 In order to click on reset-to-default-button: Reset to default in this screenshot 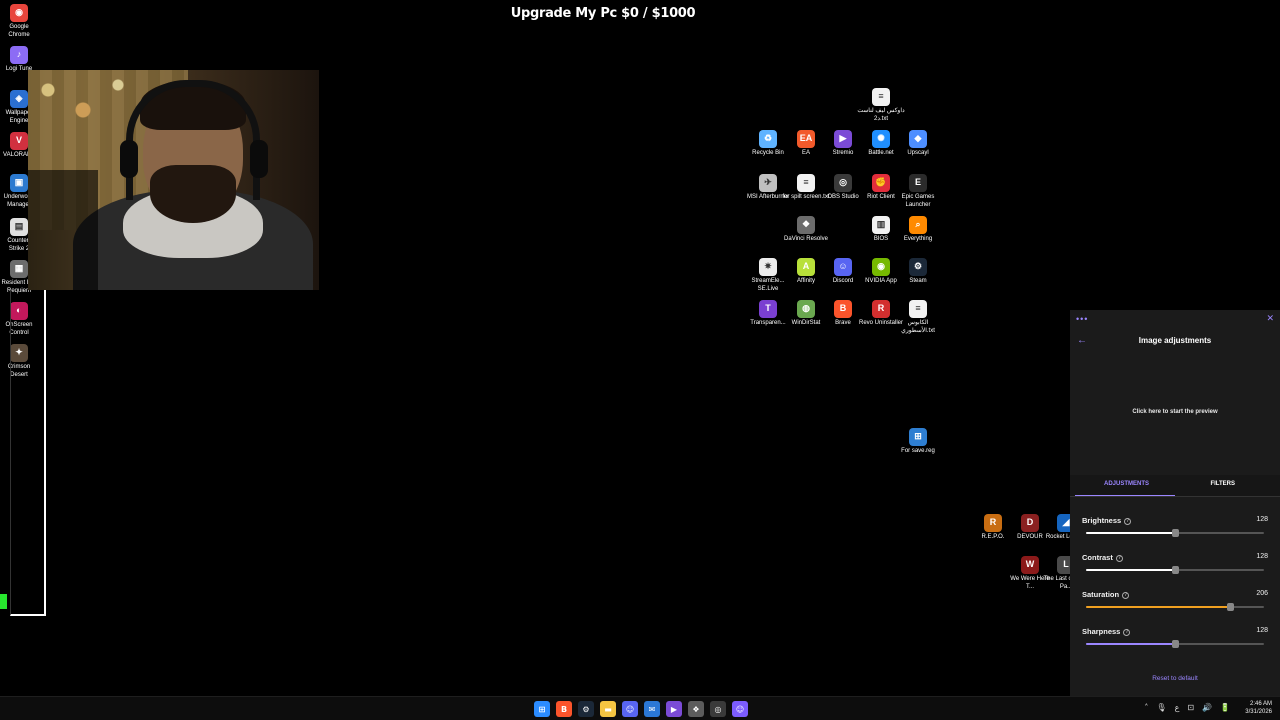, I will do `click(1175, 678)`.